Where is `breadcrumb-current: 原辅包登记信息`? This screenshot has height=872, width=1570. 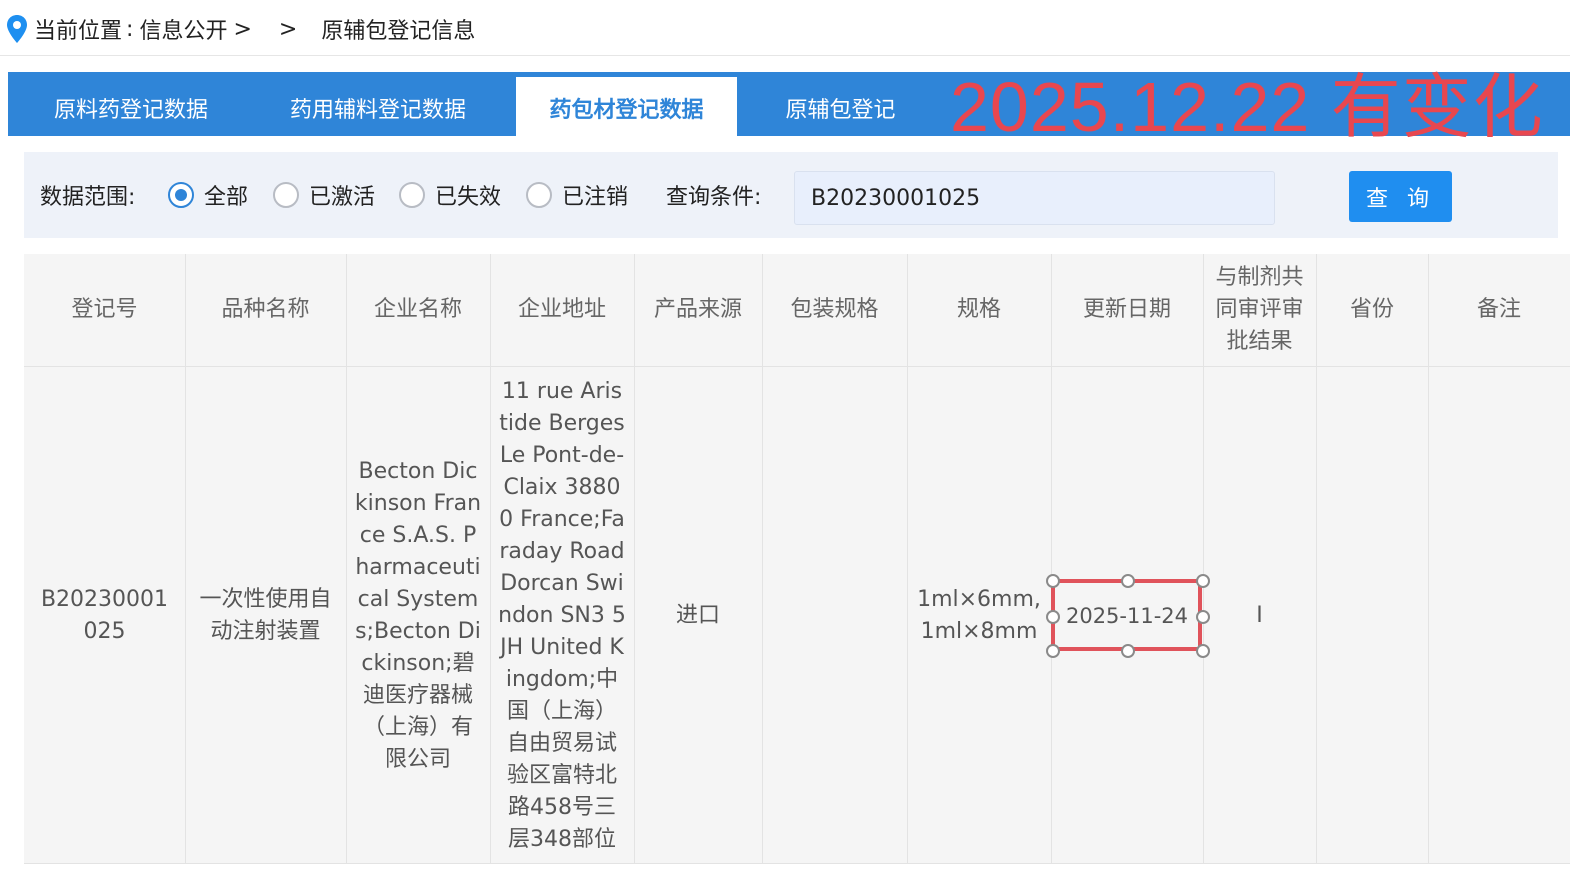 breadcrumb-current: 原辅包登记信息 is located at coordinates (398, 31).